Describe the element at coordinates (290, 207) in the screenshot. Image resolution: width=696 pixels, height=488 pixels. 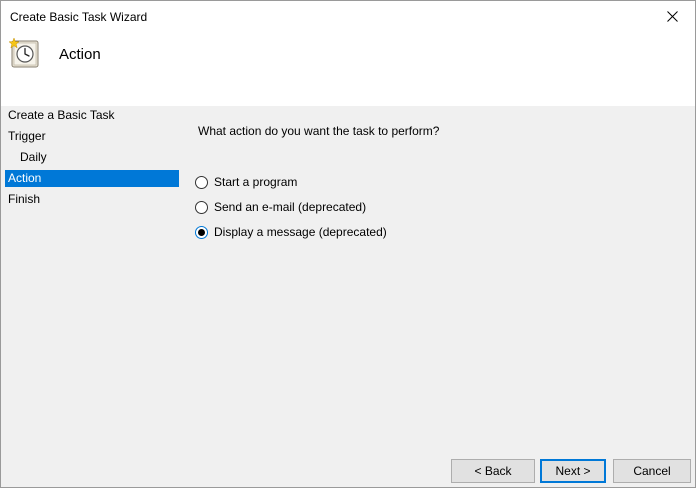
I see `send-email-label: Send an e-mail (deprecated)` at that location.